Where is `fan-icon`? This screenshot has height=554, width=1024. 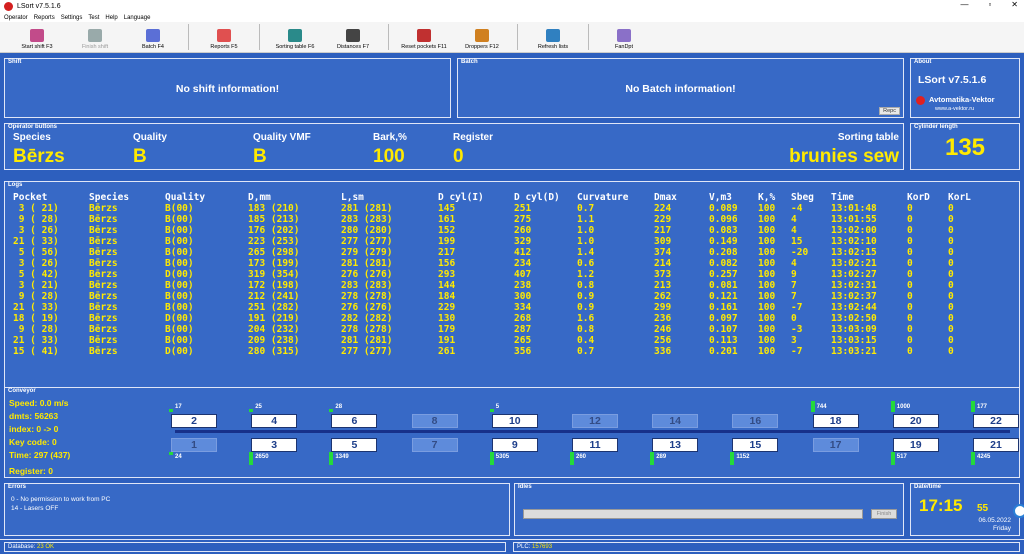
fan-icon is located at coordinates (624, 35).